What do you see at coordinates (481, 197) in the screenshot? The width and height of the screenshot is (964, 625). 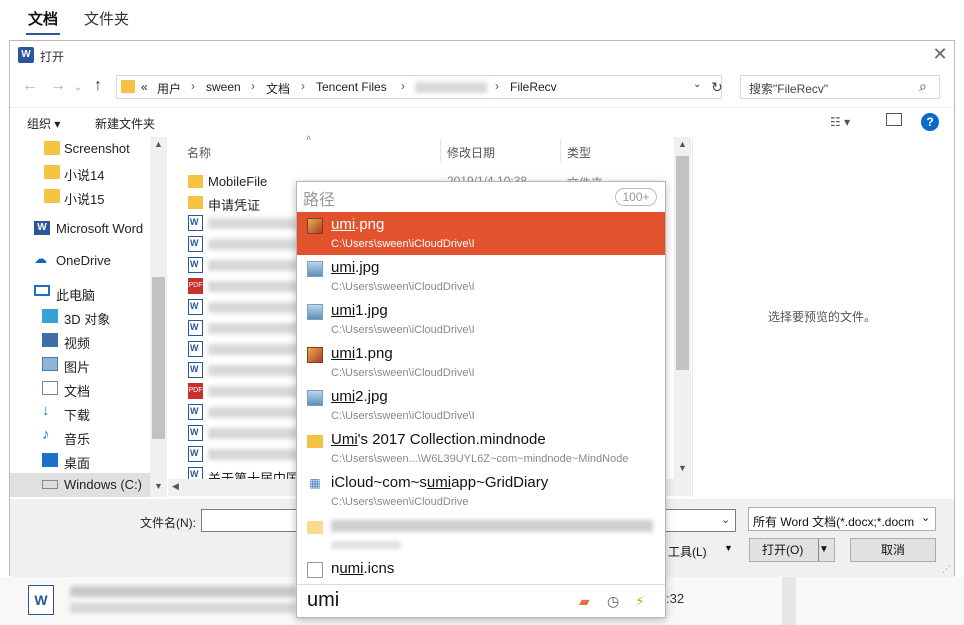 I see `popup-header: 路径 100+` at bounding box center [481, 197].